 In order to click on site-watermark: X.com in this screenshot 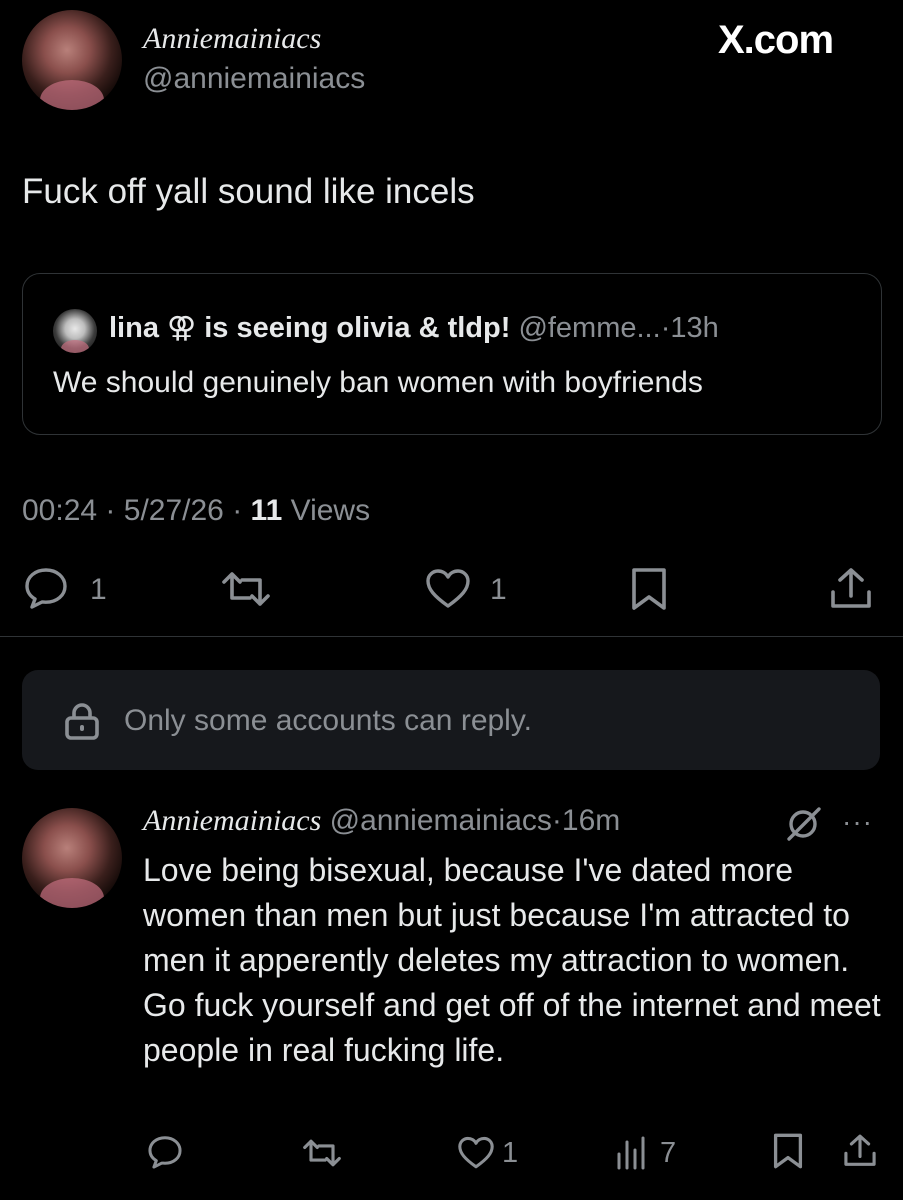, I will do `click(776, 40)`.